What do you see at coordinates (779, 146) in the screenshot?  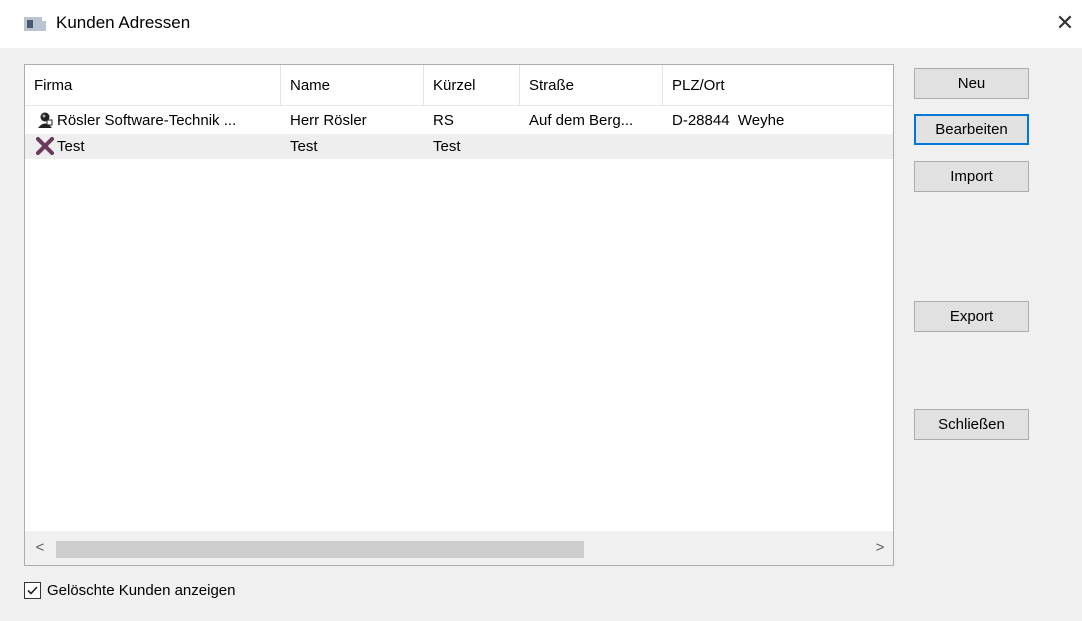 I see `cell-plz-ort` at bounding box center [779, 146].